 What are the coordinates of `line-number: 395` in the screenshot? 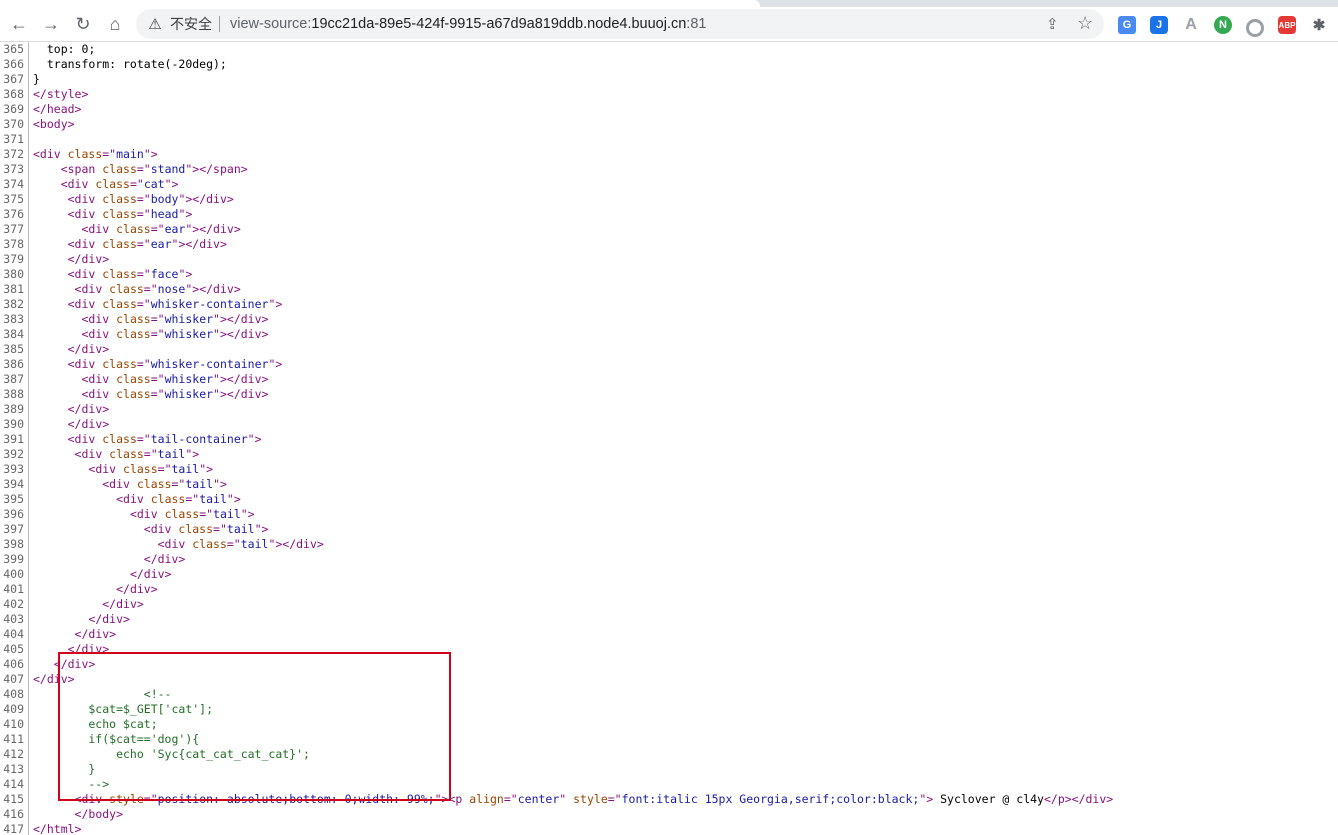 It's located at (13, 499).